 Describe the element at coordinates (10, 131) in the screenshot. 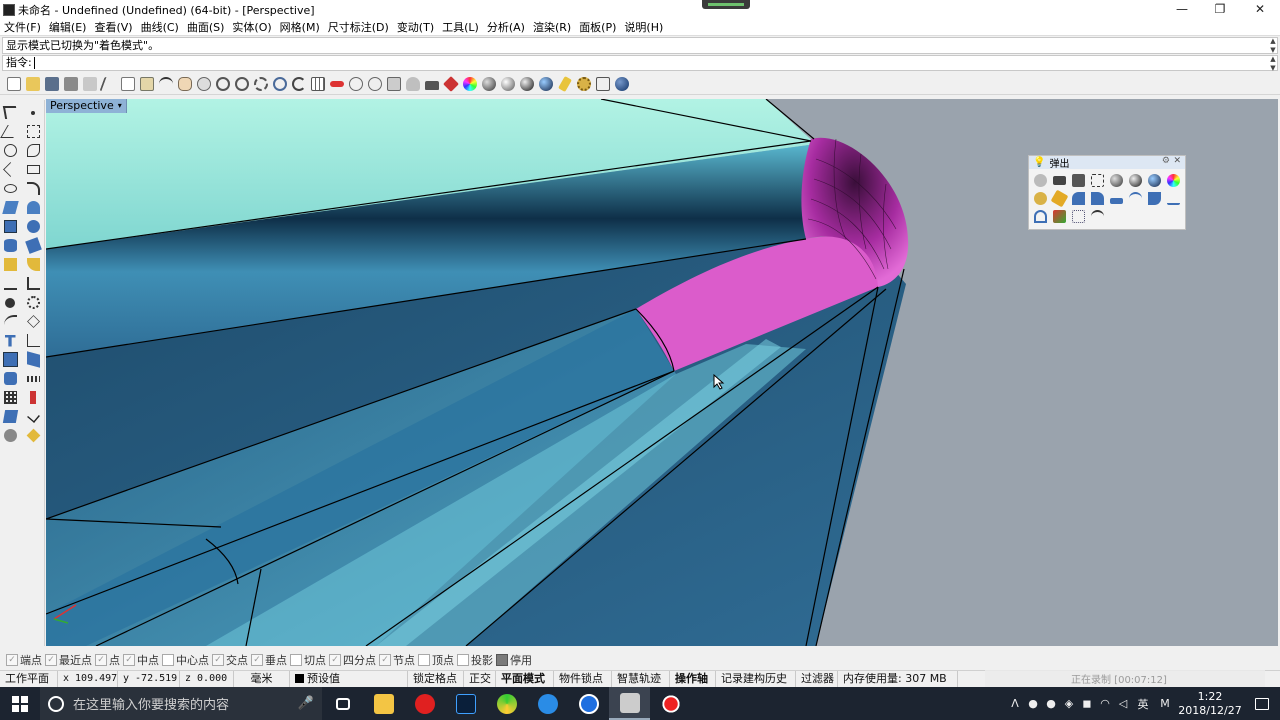

I see `polyline-tool-button` at that location.